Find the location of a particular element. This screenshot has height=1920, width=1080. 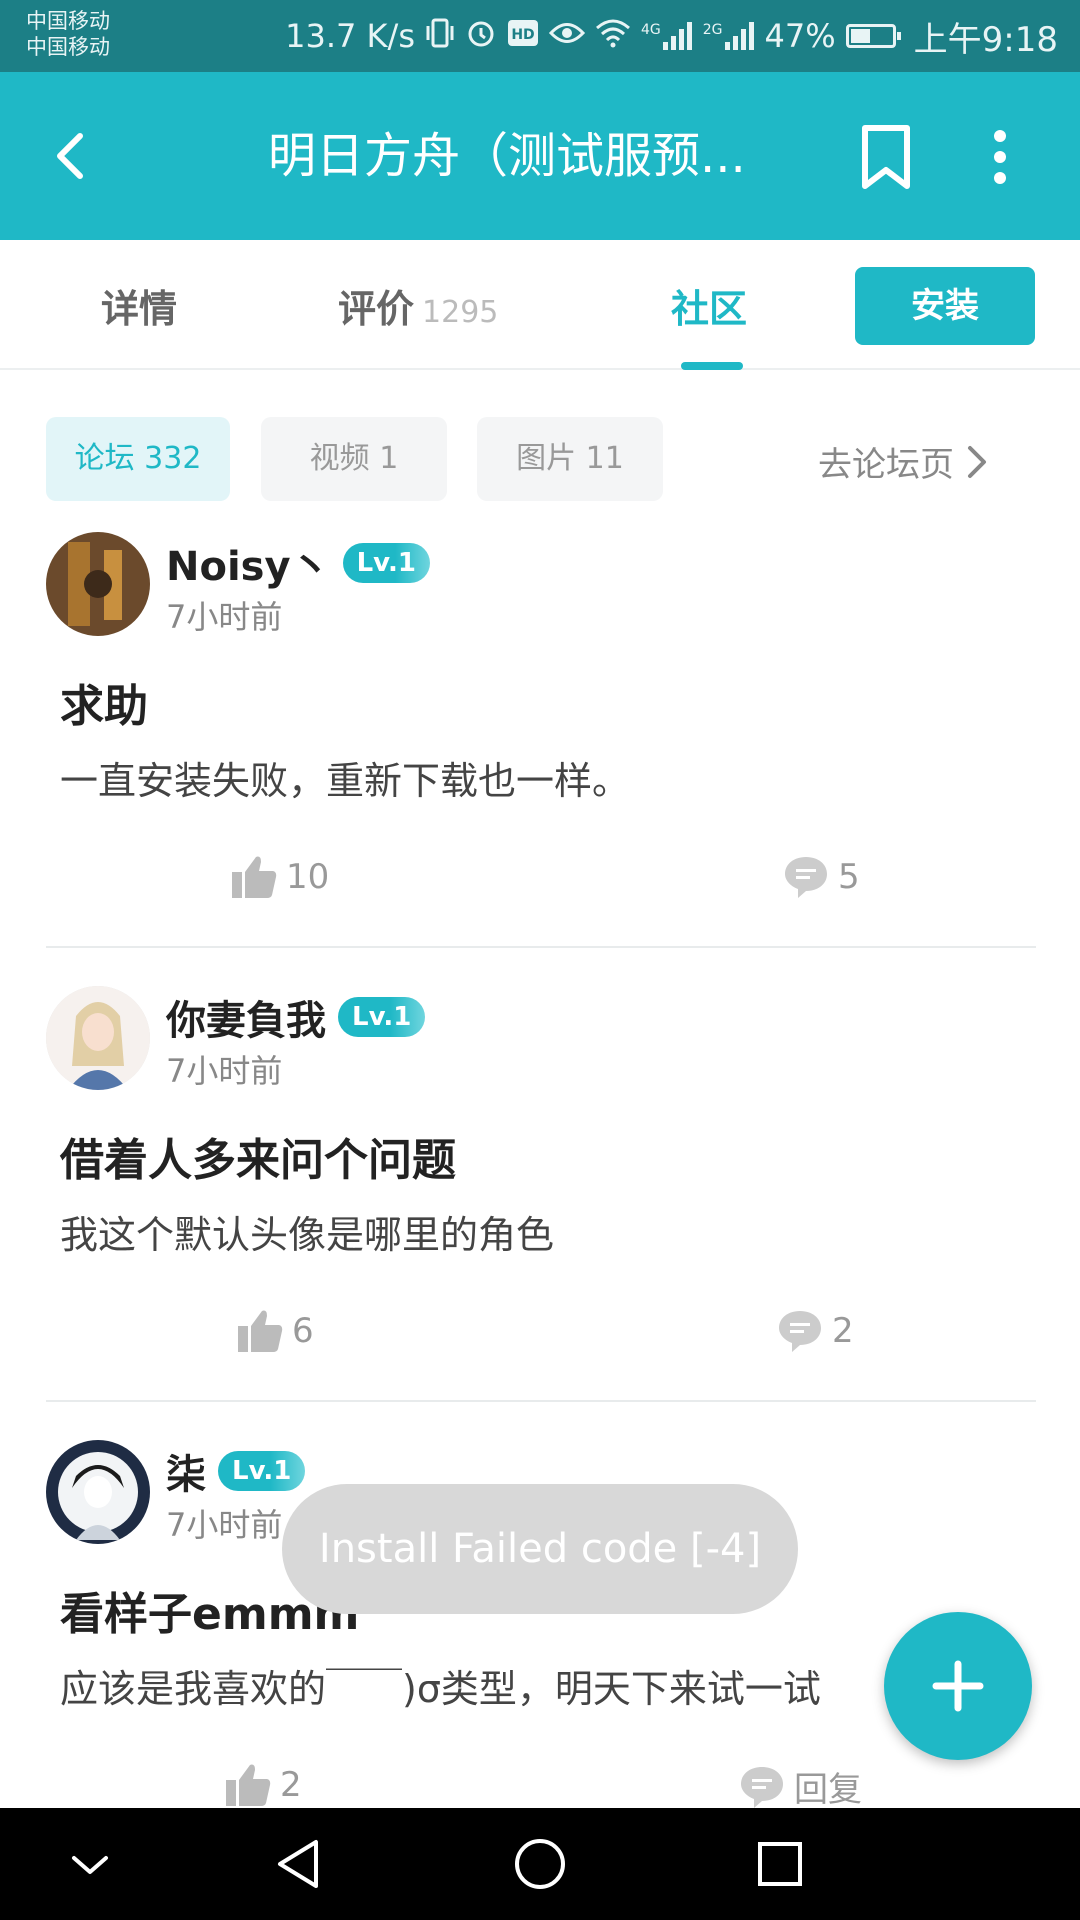

nav-down-icon is located at coordinates (90, 1865).